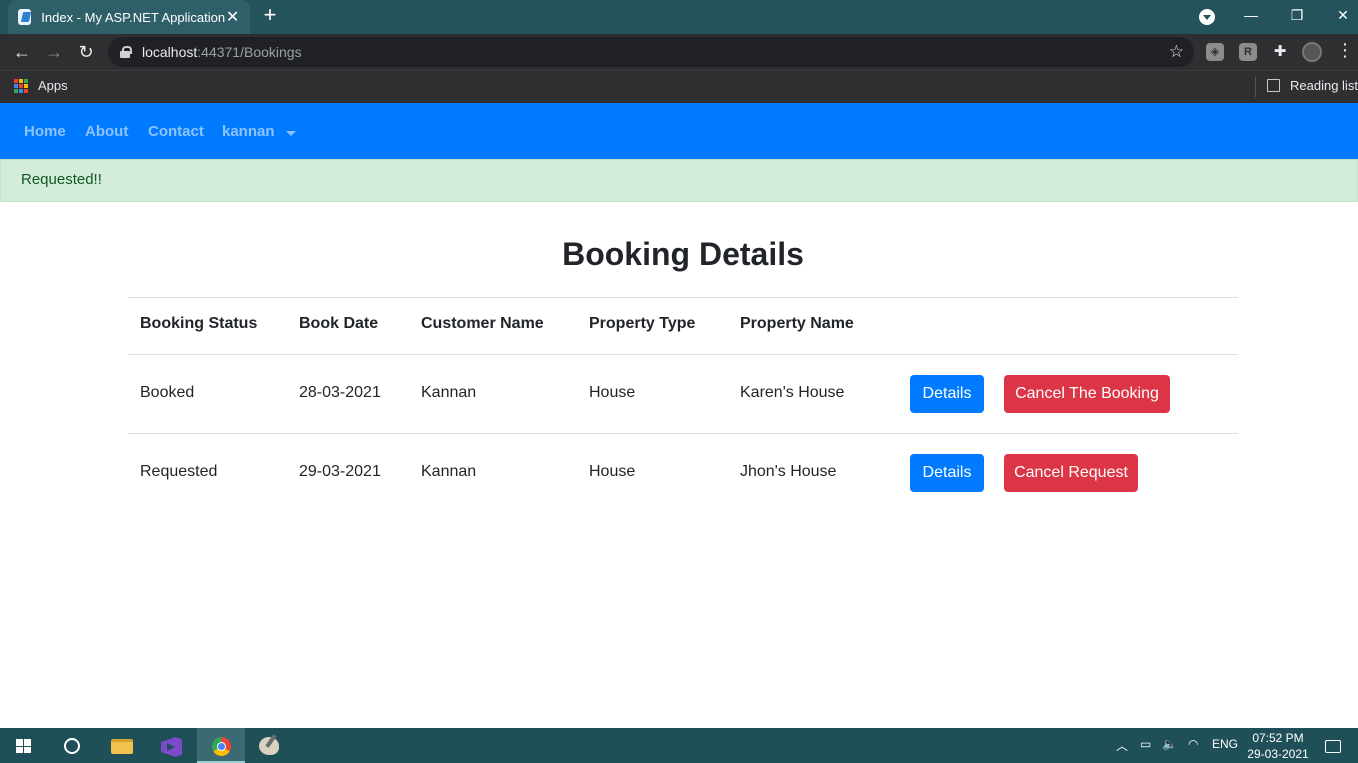  I want to click on tab-close-icon: ✕, so click(232, 17).